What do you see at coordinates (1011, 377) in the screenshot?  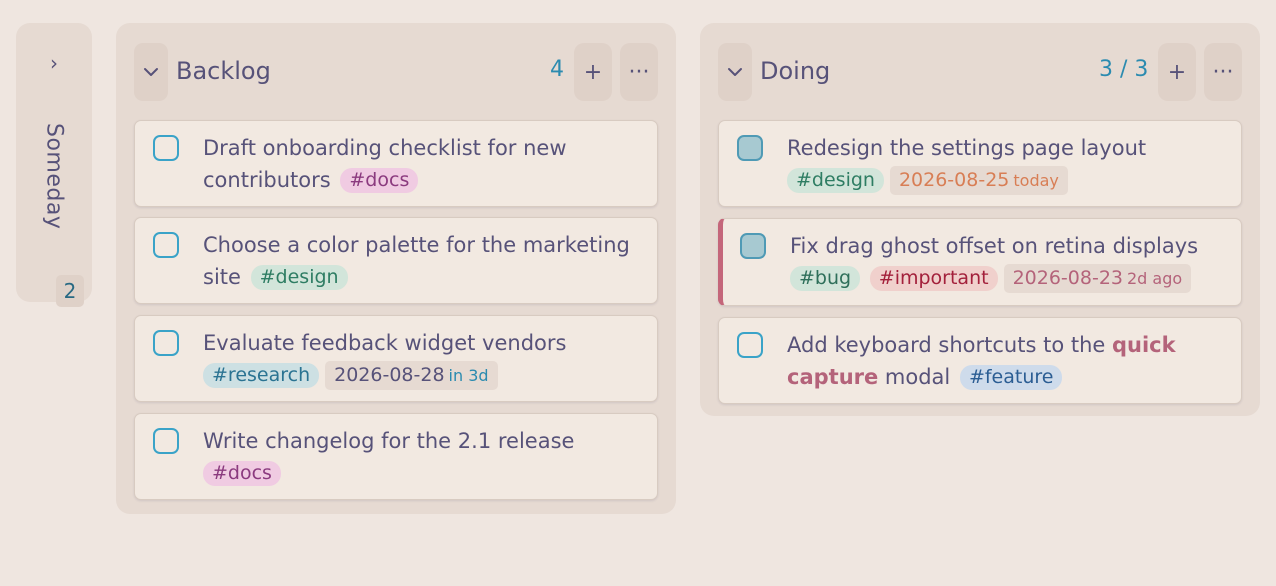 I see `tag-feature: #feature` at bounding box center [1011, 377].